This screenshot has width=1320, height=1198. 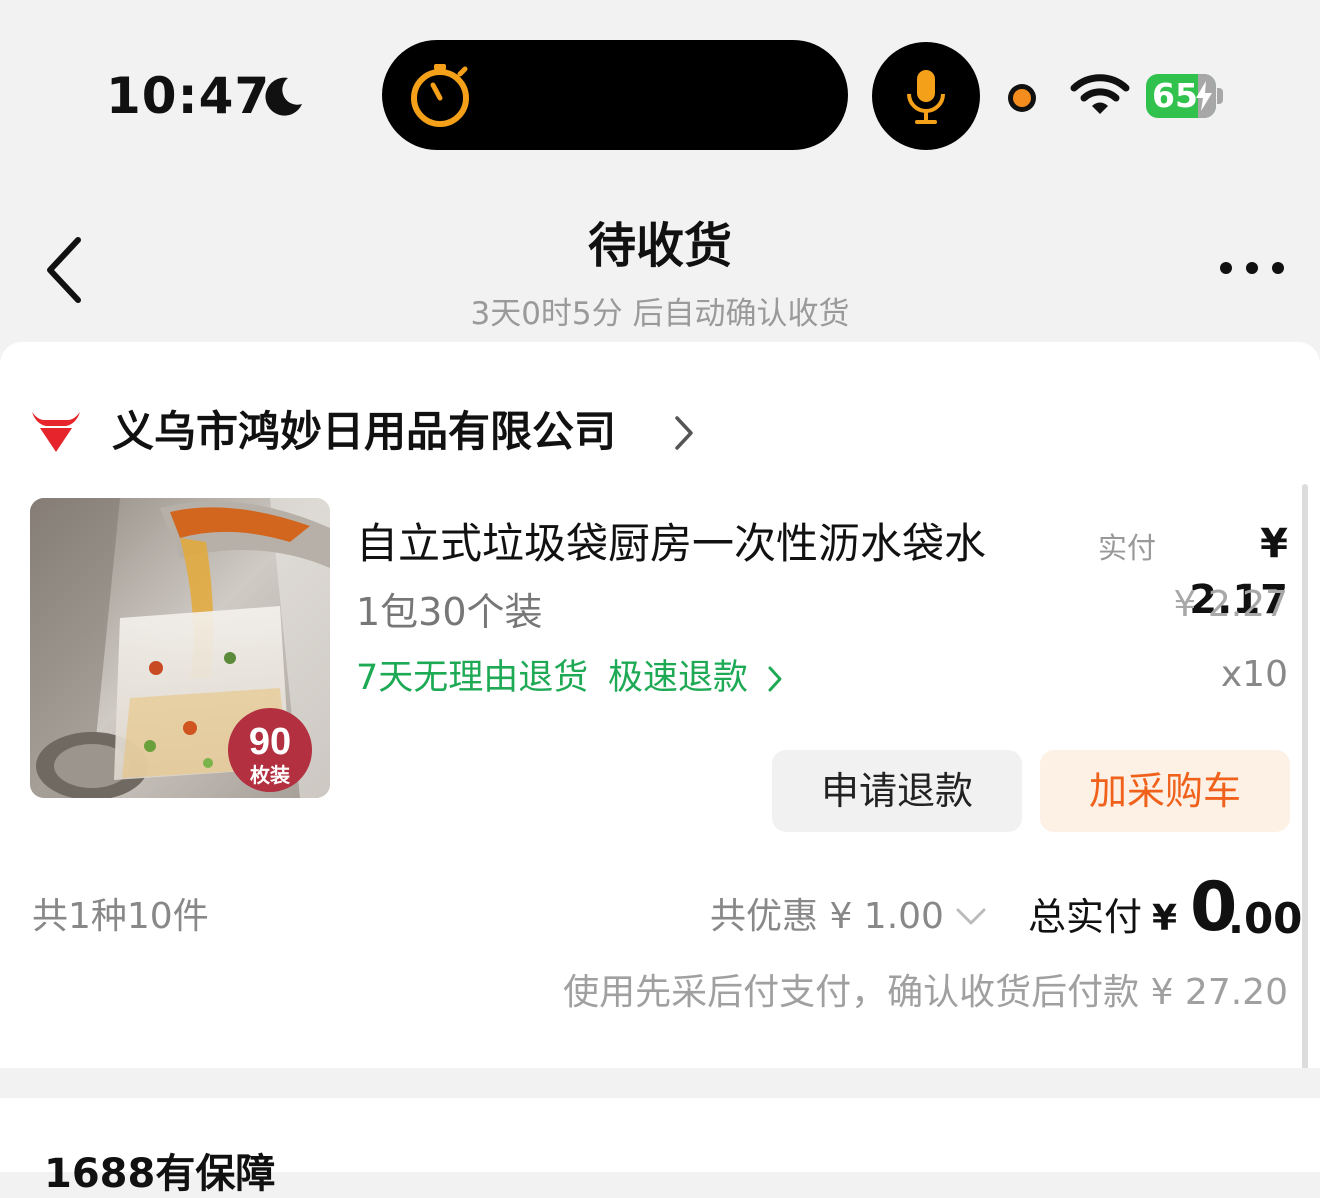 What do you see at coordinates (827, 917) in the screenshot?
I see `discount-summary: 共优惠 ¥ 1.00` at bounding box center [827, 917].